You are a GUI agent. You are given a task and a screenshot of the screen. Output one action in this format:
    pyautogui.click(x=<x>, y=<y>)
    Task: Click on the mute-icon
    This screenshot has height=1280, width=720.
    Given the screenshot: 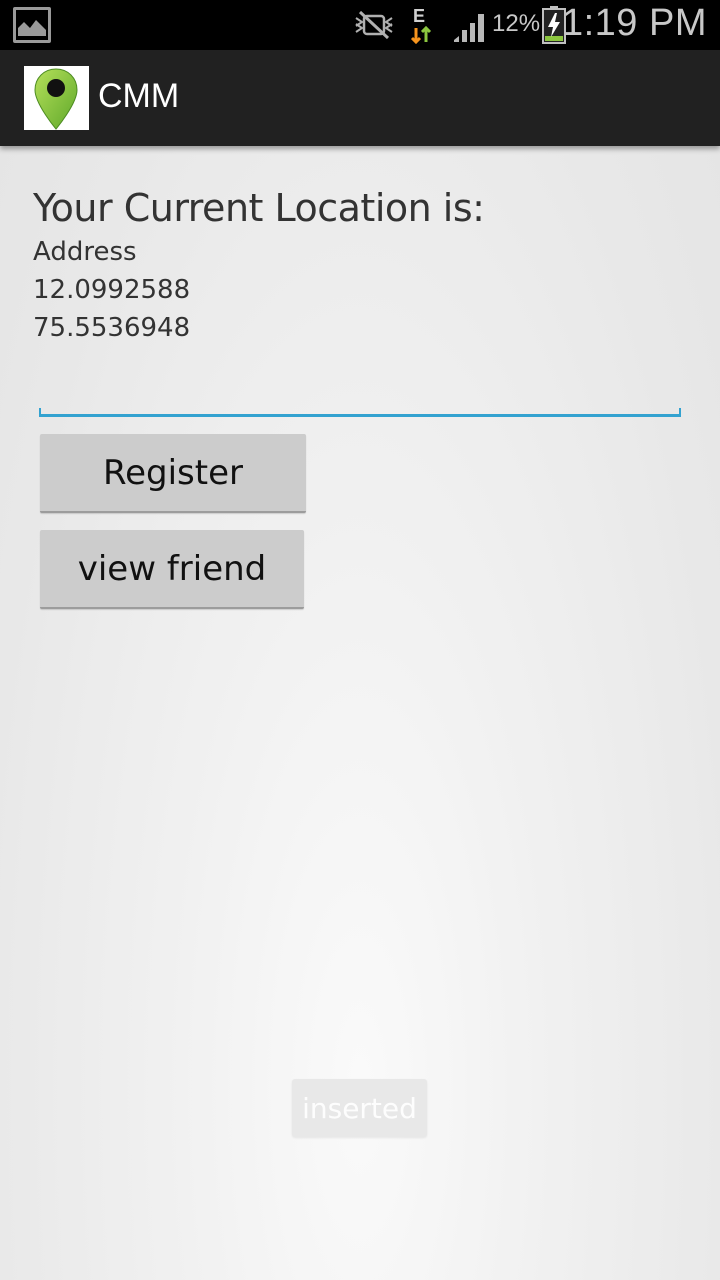 What is the action you would take?
    pyautogui.click(x=374, y=27)
    